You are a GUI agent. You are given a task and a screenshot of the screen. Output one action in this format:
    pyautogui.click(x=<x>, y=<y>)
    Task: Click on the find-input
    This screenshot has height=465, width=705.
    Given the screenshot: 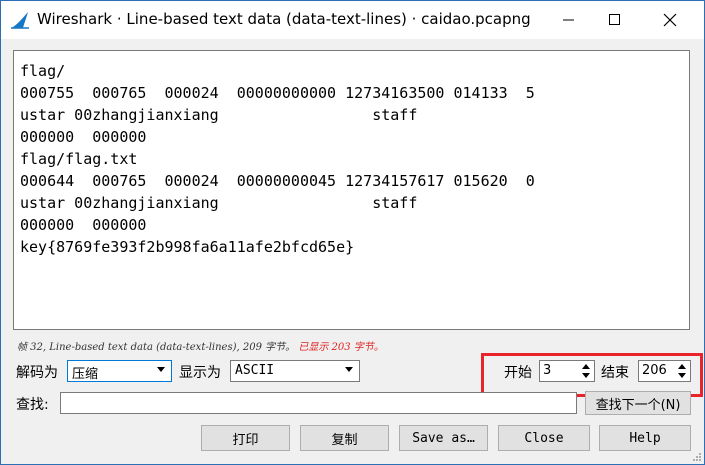 What is the action you would take?
    pyautogui.click(x=318, y=403)
    